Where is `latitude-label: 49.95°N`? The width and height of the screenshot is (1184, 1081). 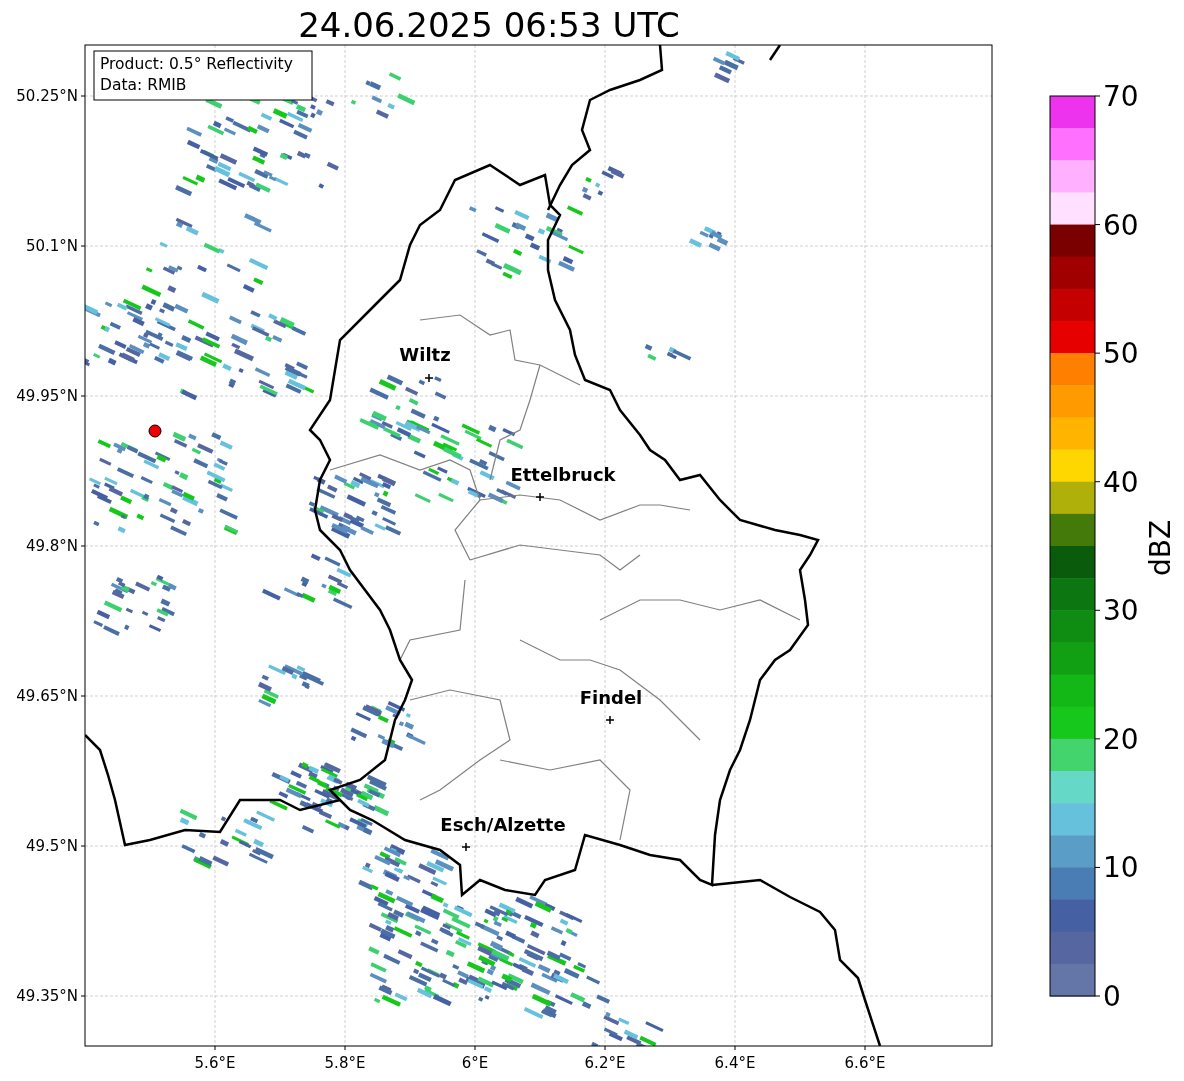 latitude-label: 49.95°N is located at coordinates (47, 396).